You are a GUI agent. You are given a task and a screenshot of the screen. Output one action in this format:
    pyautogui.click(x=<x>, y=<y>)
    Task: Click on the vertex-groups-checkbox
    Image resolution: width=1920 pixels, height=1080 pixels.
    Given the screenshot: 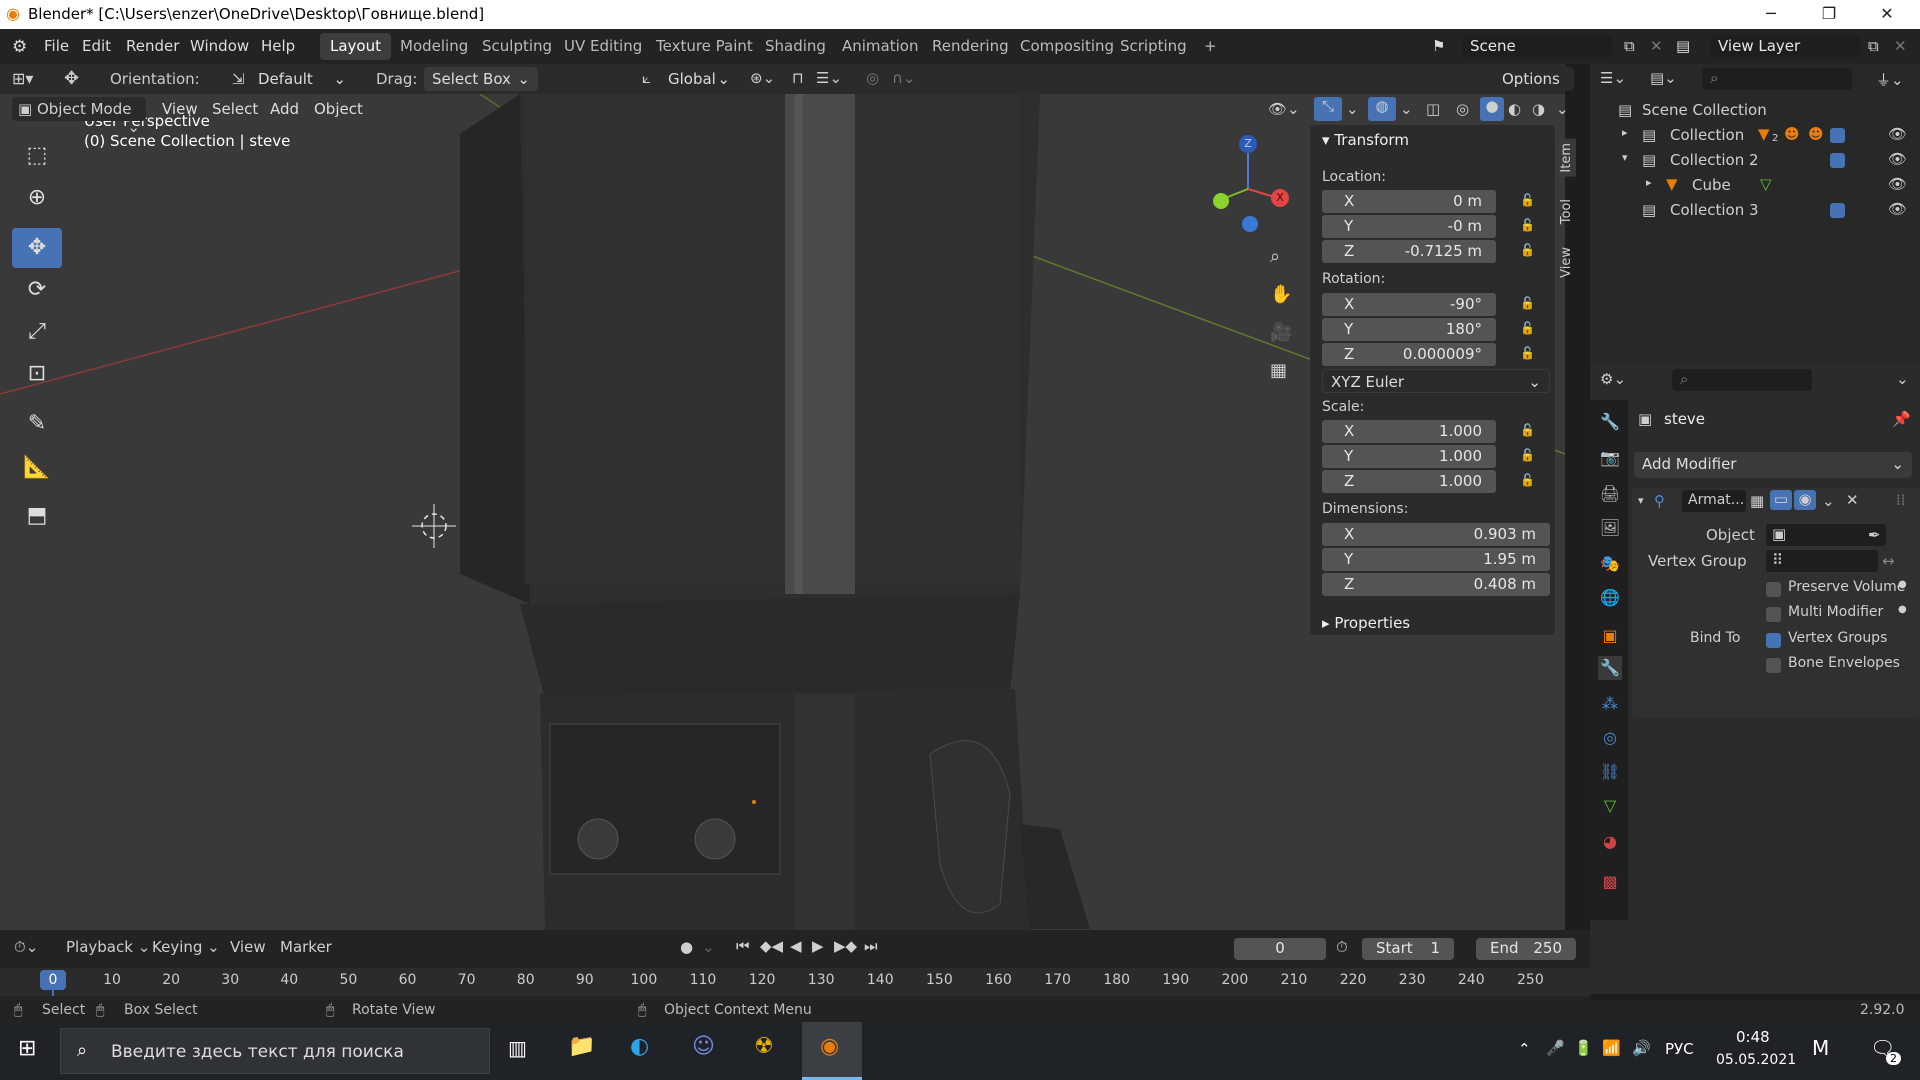 What is the action you would take?
    pyautogui.click(x=1773, y=640)
    